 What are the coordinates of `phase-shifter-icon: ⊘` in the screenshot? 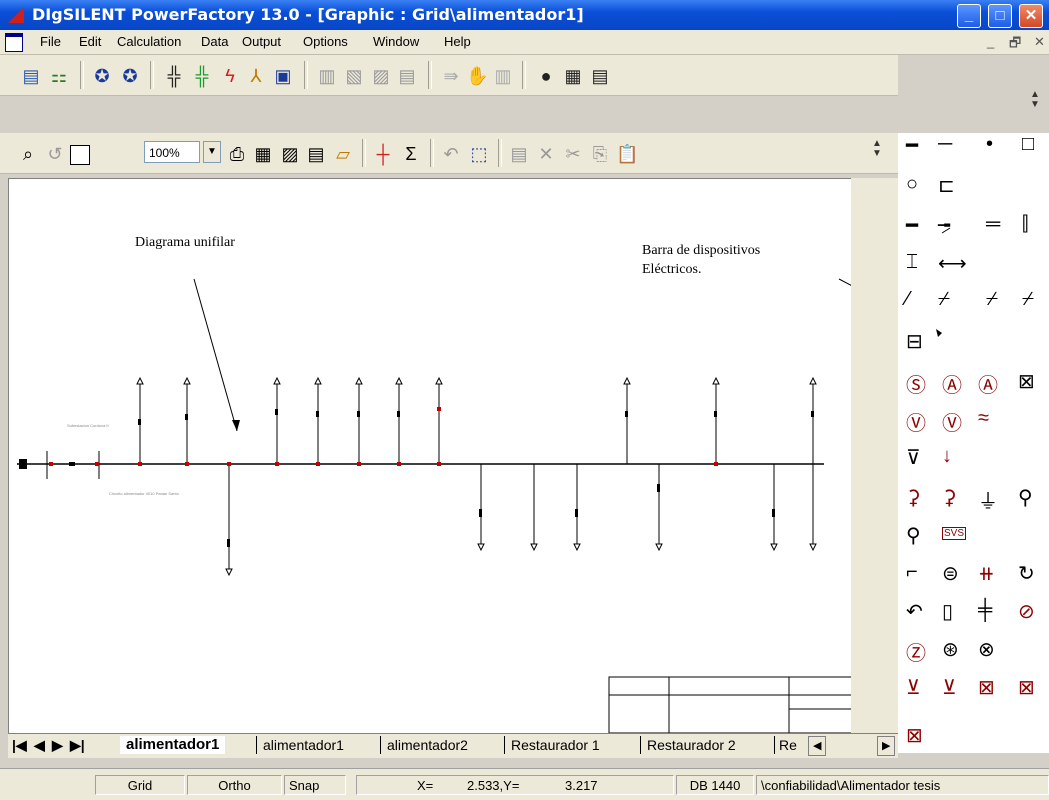 It's located at (1026, 611).